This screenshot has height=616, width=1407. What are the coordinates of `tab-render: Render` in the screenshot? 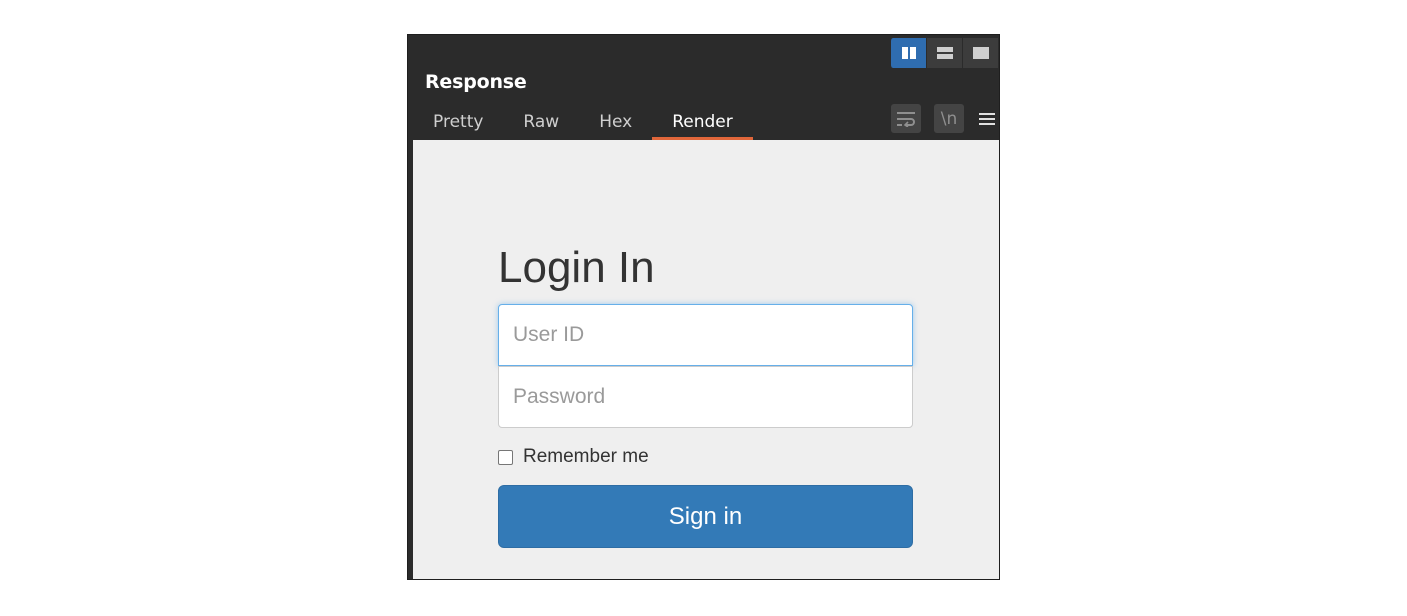 It's located at (702, 124).